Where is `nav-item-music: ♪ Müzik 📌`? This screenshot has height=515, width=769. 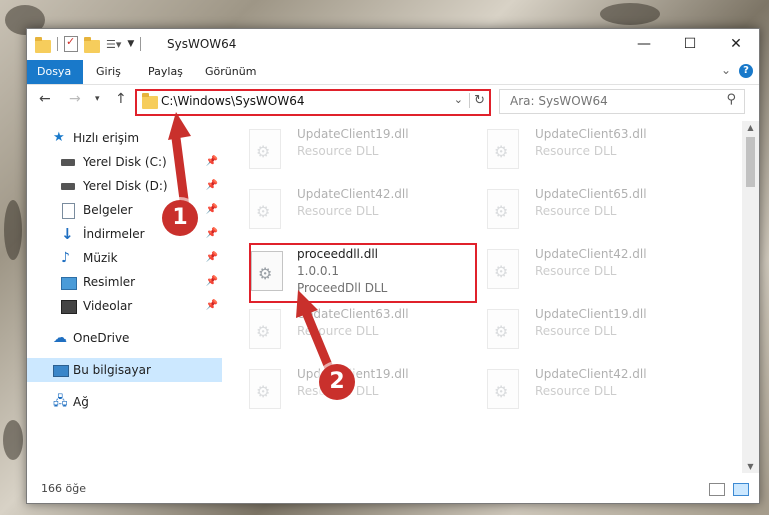
nav-item-music: ♪ Müzik 📌 is located at coordinates (124, 258).